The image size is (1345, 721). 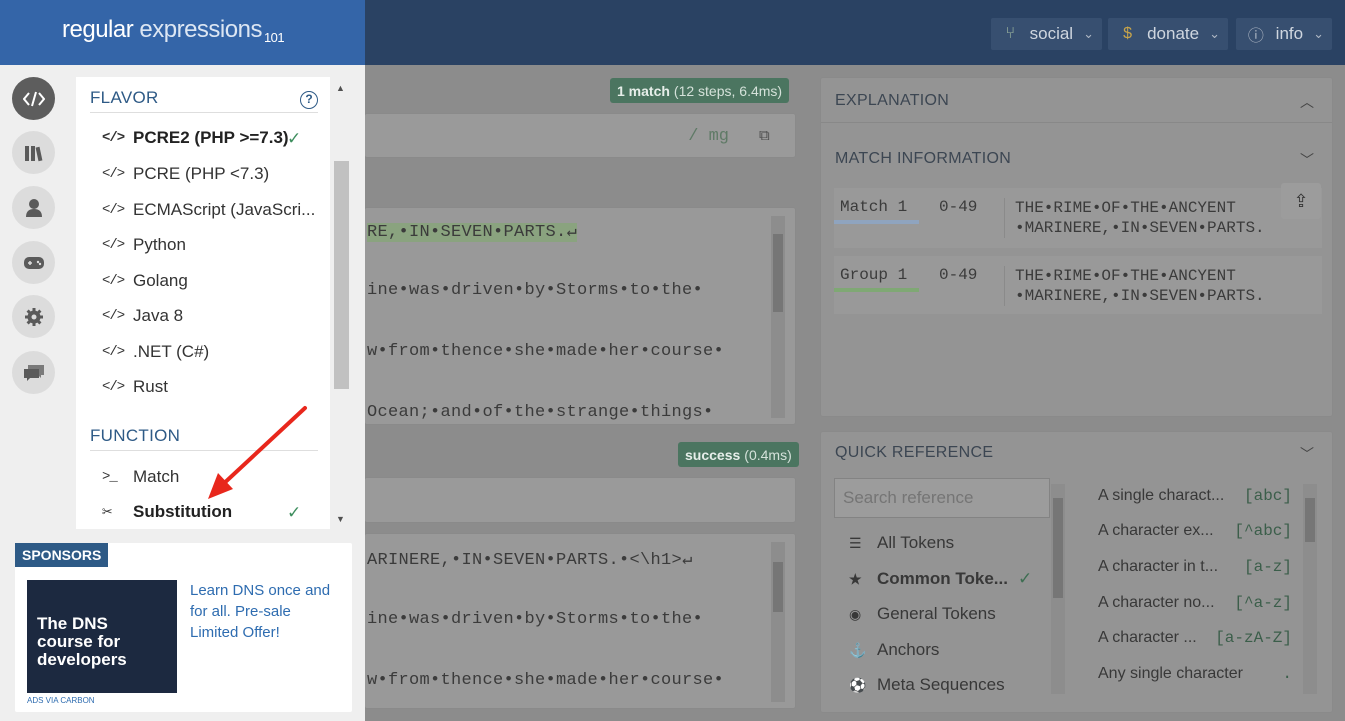 What do you see at coordinates (713, 454) in the screenshot?
I see `substitution-status: success` at bounding box center [713, 454].